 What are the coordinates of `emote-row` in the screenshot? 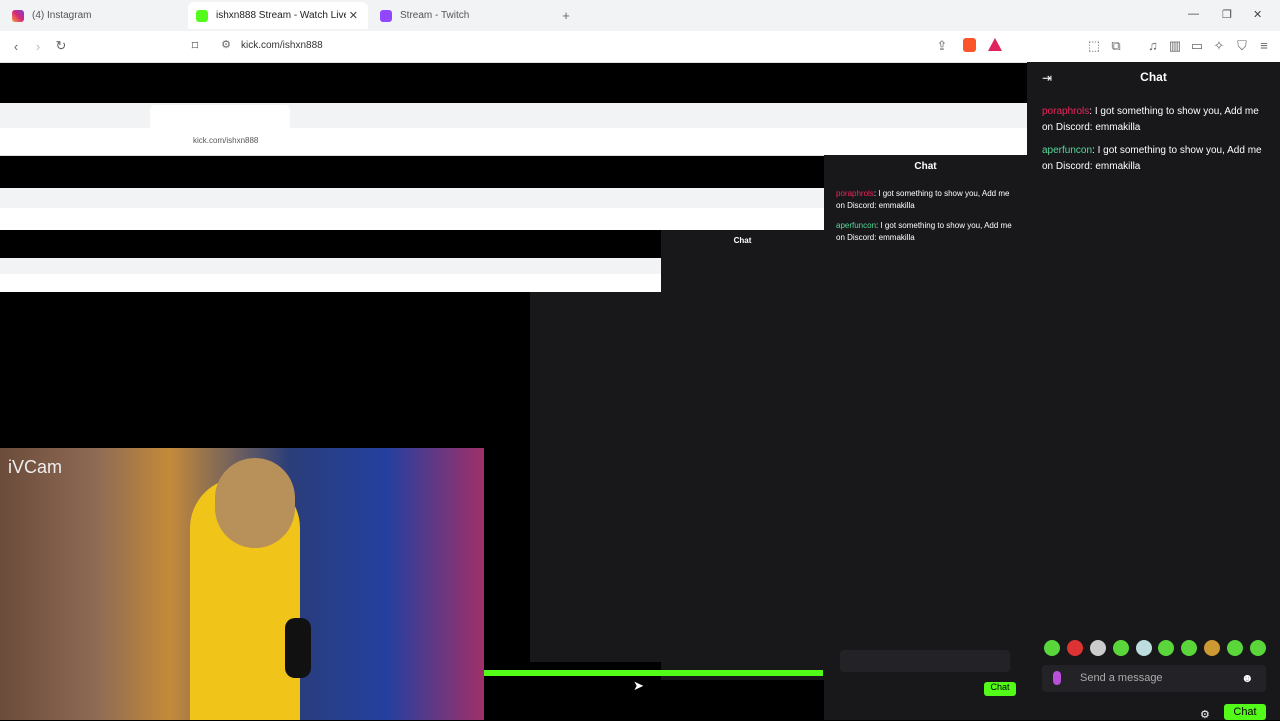 It's located at (1155, 648).